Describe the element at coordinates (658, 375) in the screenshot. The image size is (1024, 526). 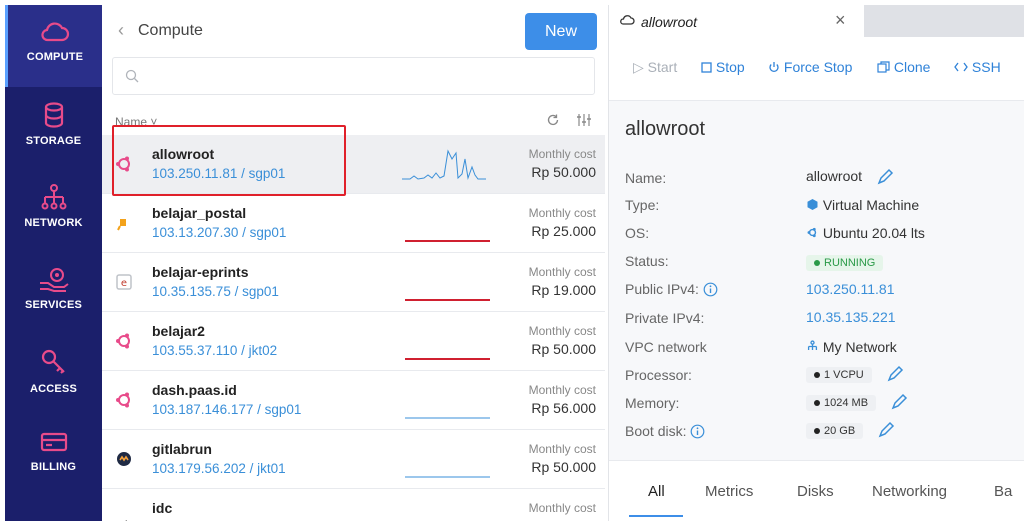
I see `prop-label-processor: Processor:` at that location.